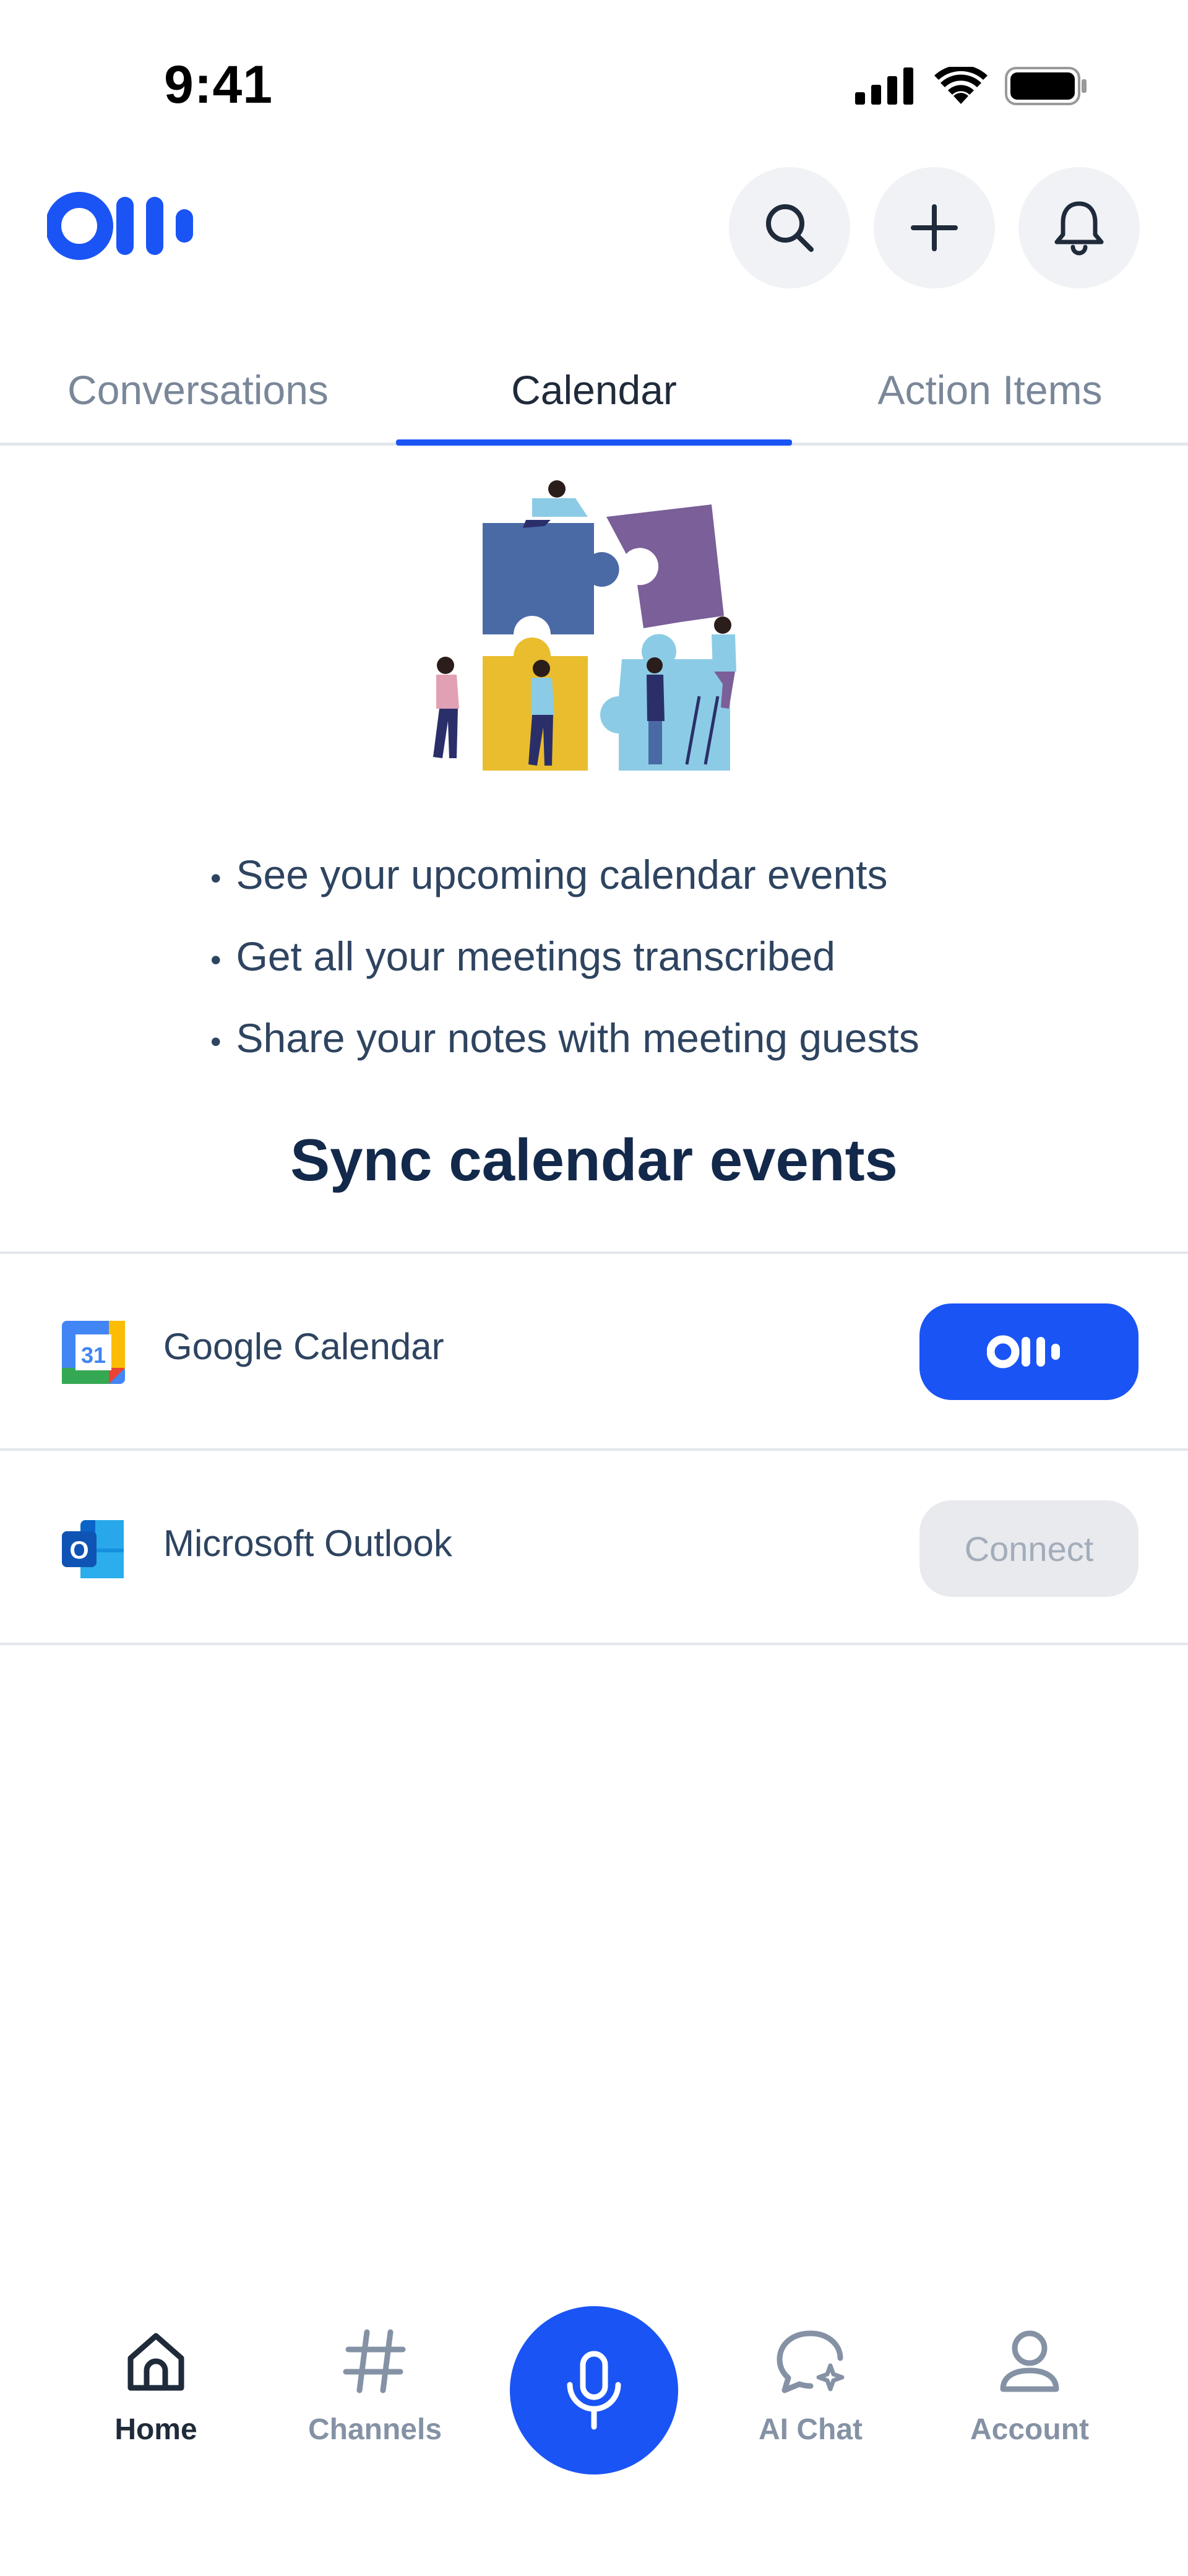 This screenshot has height=2576, width=1188. I want to click on nav-channels-label: Channels, so click(375, 2429).